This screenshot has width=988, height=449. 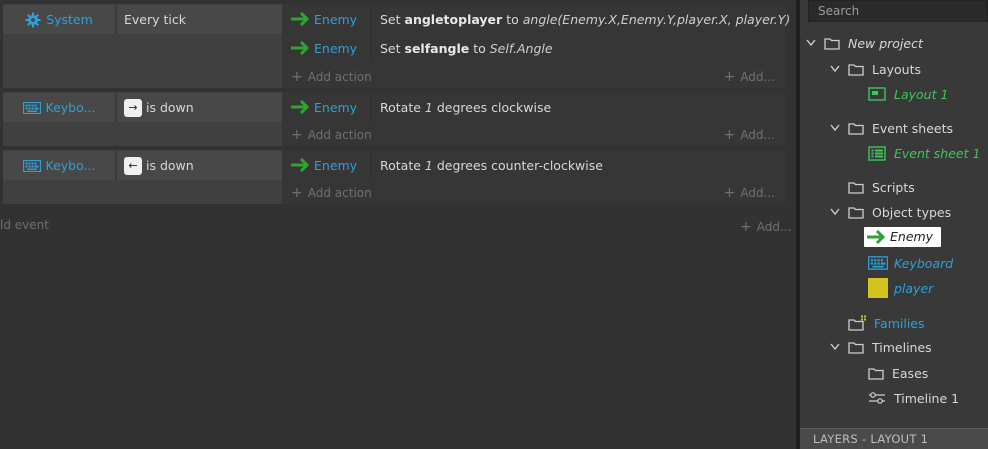 I want to click on tree-item-enemy: Enemy, so click(x=903, y=236).